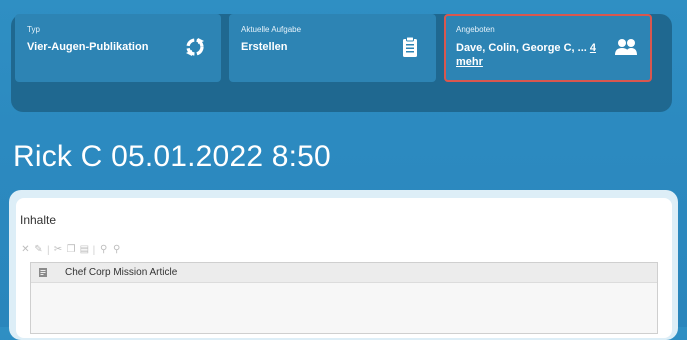 Image resolution: width=687 pixels, height=340 pixels. I want to click on document-icon, so click(43, 272).